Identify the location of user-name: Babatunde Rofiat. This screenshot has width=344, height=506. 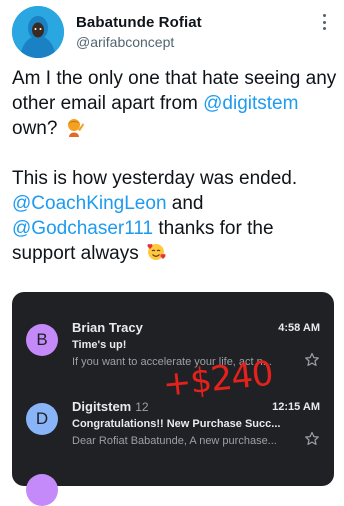
(139, 22).